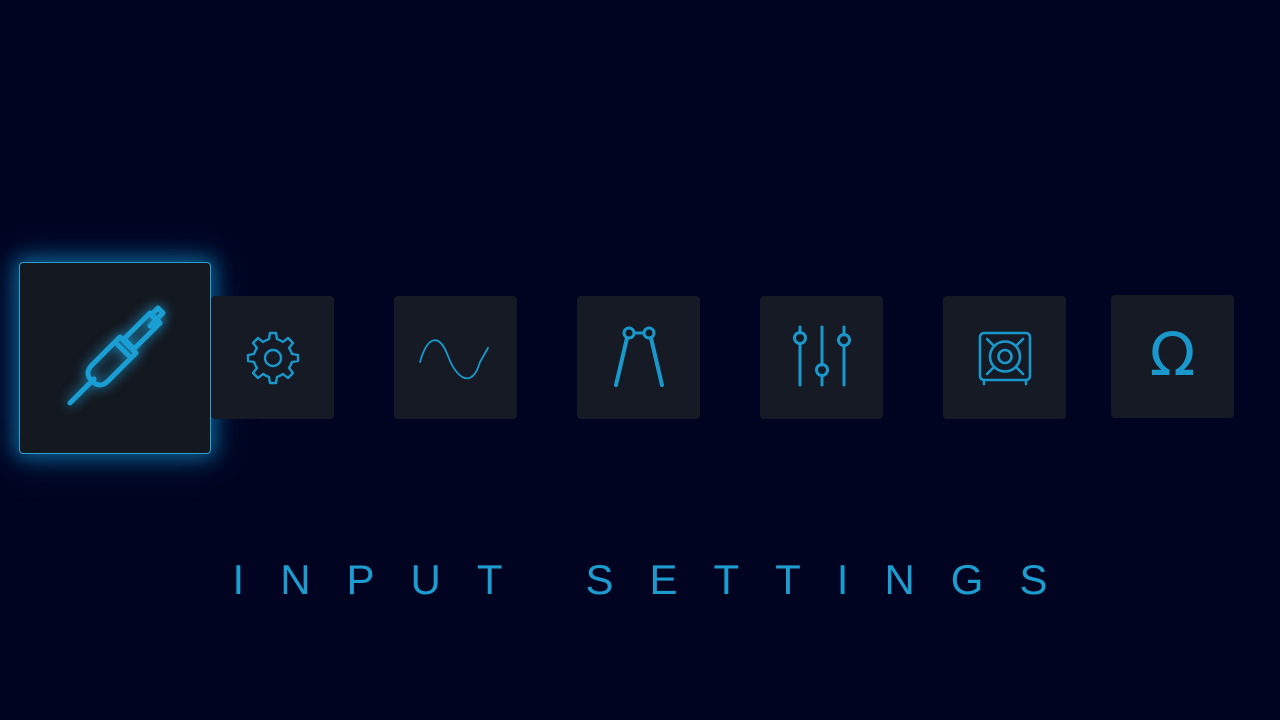 The image size is (1280, 720). I want to click on menu-item-settings, so click(272, 357).